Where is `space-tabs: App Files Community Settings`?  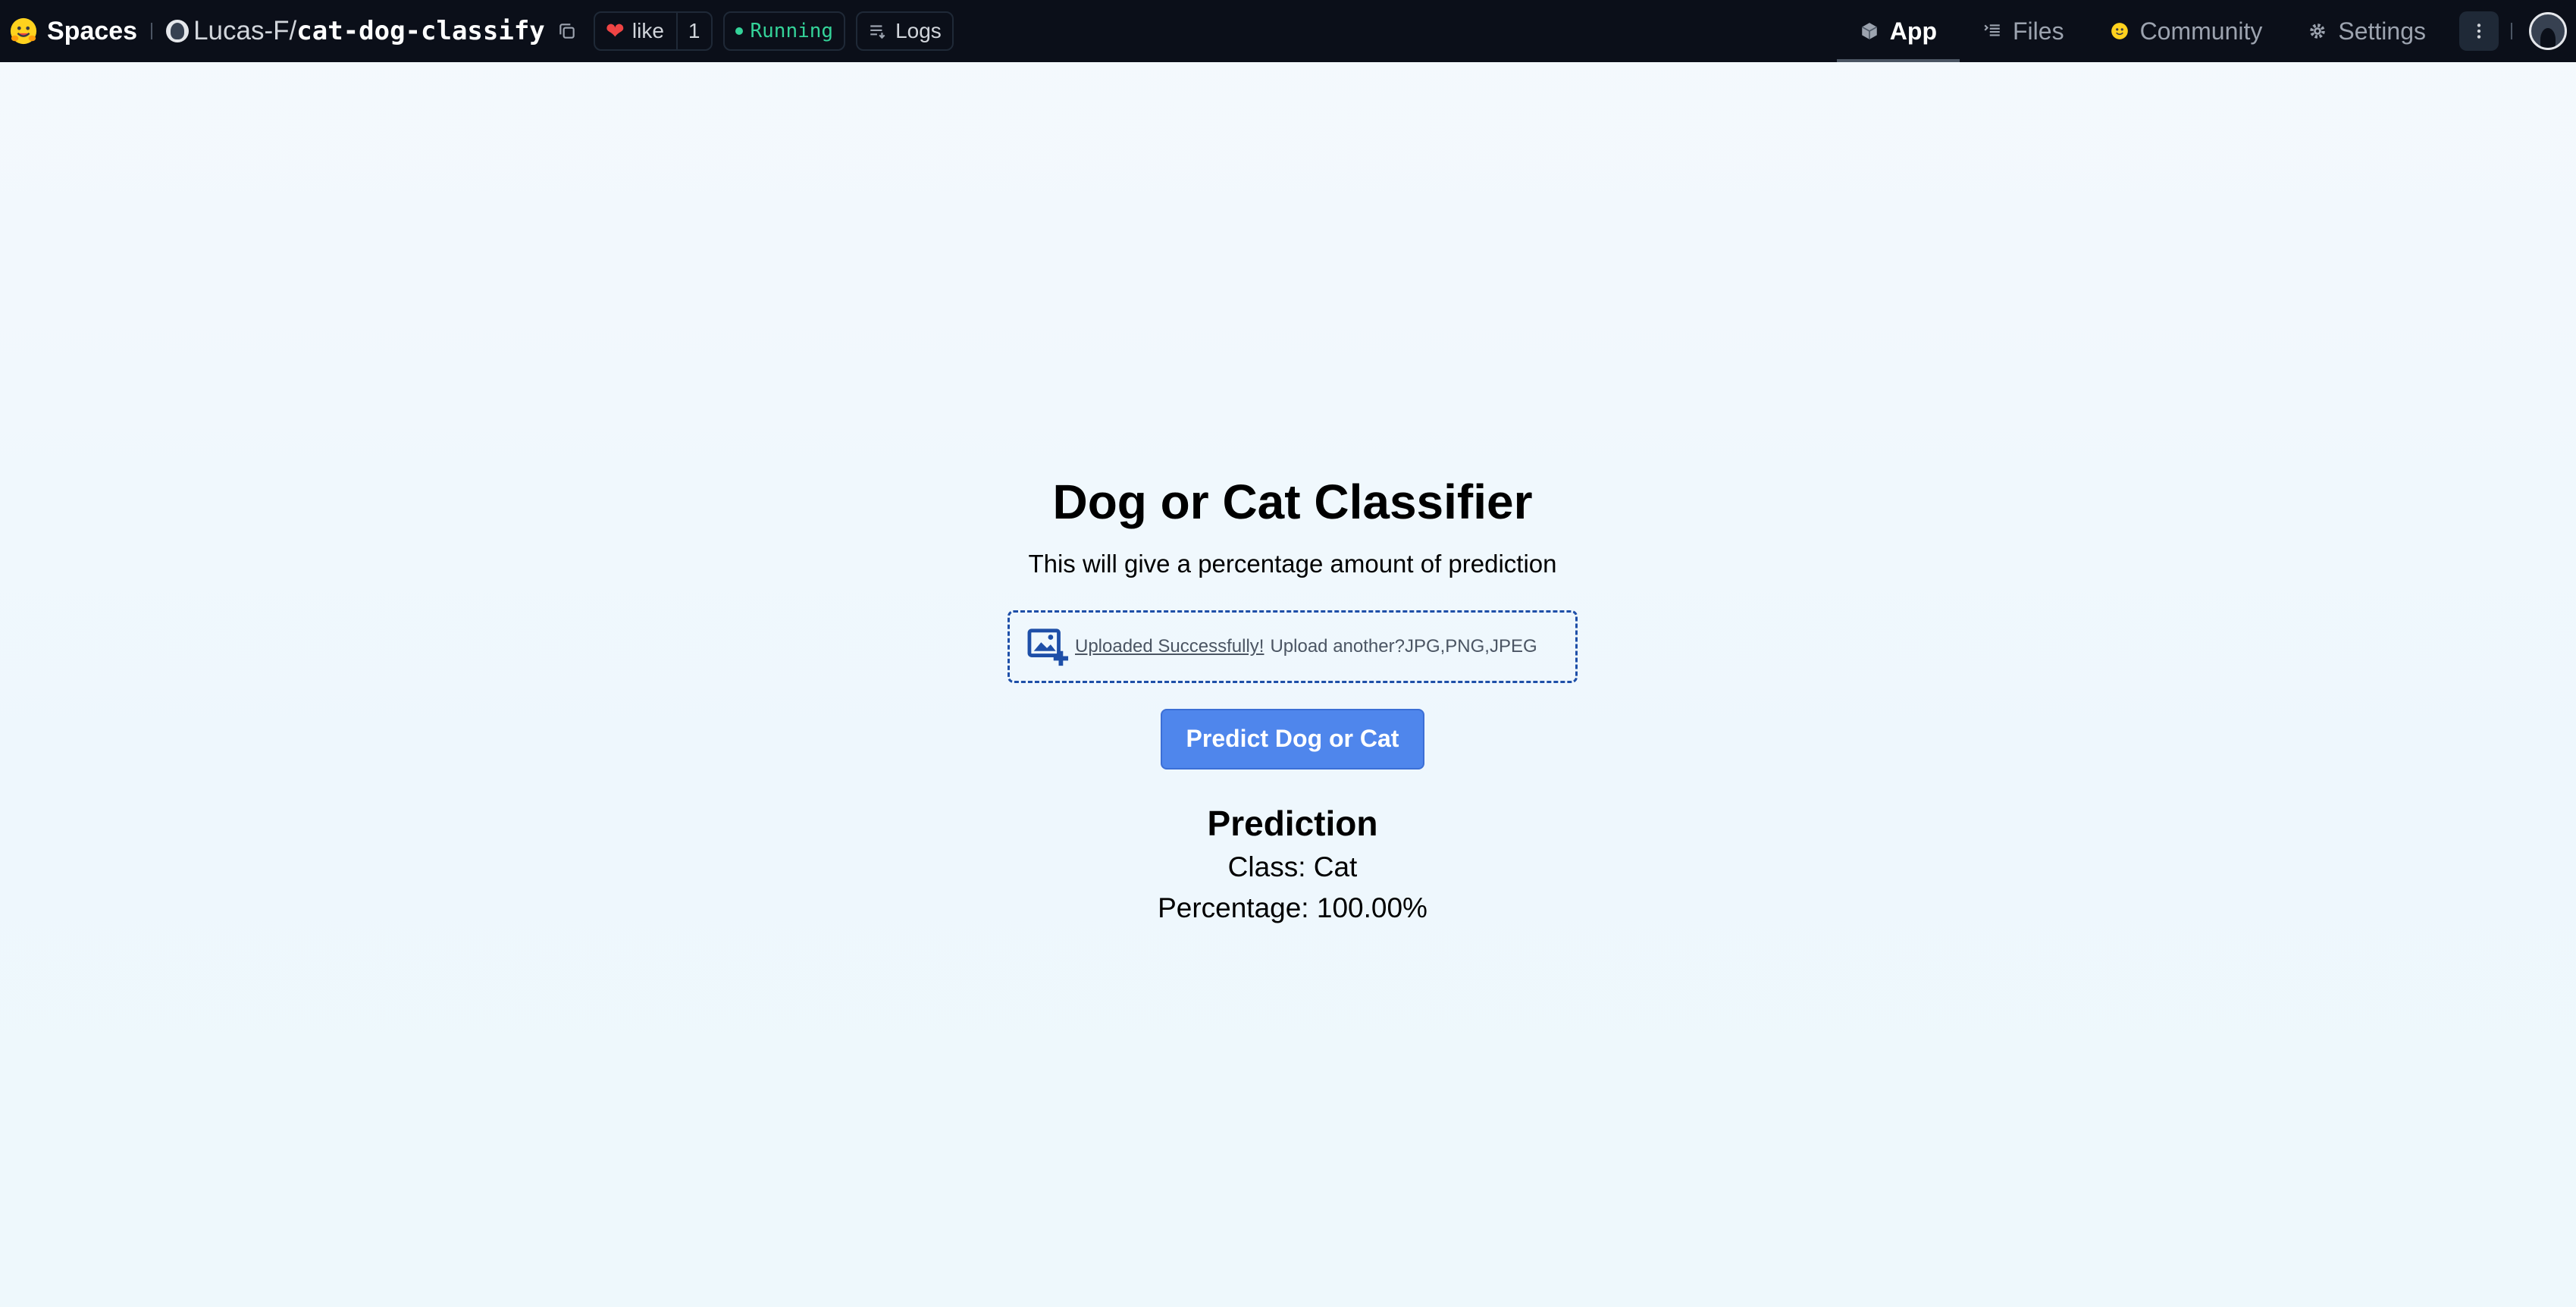 space-tabs: App Files Community Settings is located at coordinates (2206, 31).